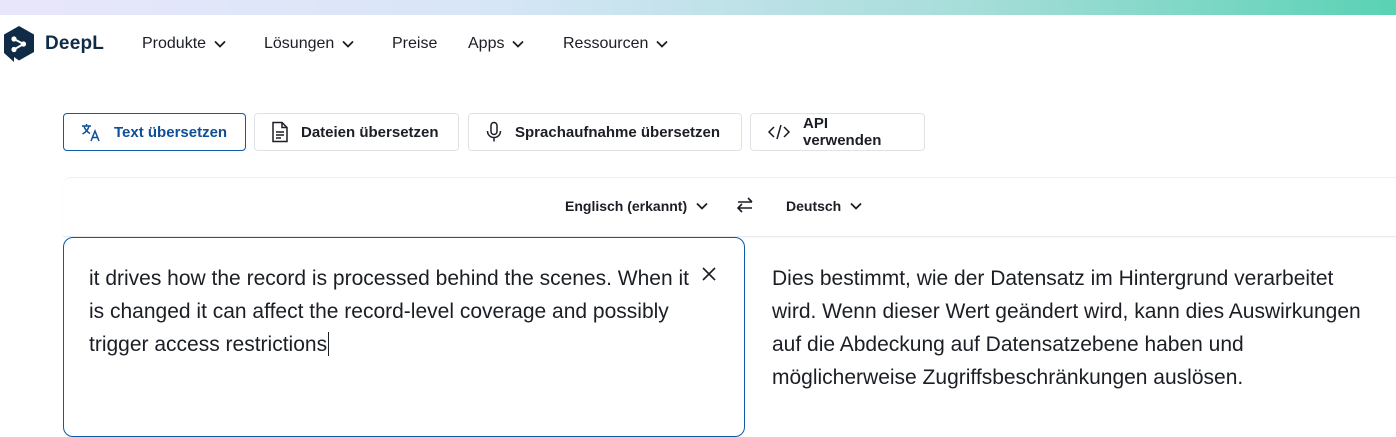 The height and width of the screenshot is (437, 1396). I want to click on tab-dateien-uebersetzen: Dateien übersetzen, so click(356, 132).